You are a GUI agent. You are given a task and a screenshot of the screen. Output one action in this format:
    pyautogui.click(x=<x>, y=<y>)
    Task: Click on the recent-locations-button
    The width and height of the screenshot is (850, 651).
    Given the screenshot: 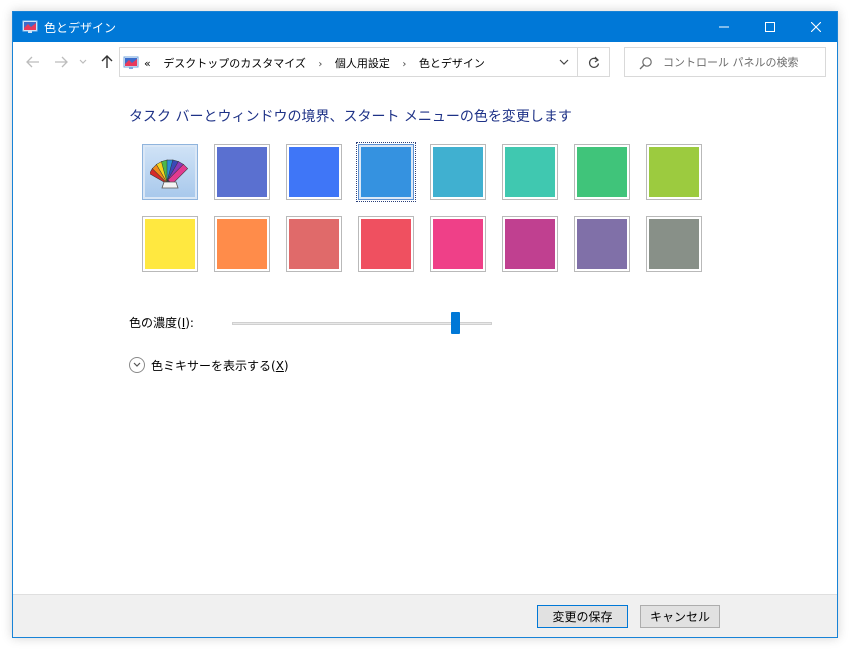 What is the action you would take?
    pyautogui.click(x=83, y=62)
    